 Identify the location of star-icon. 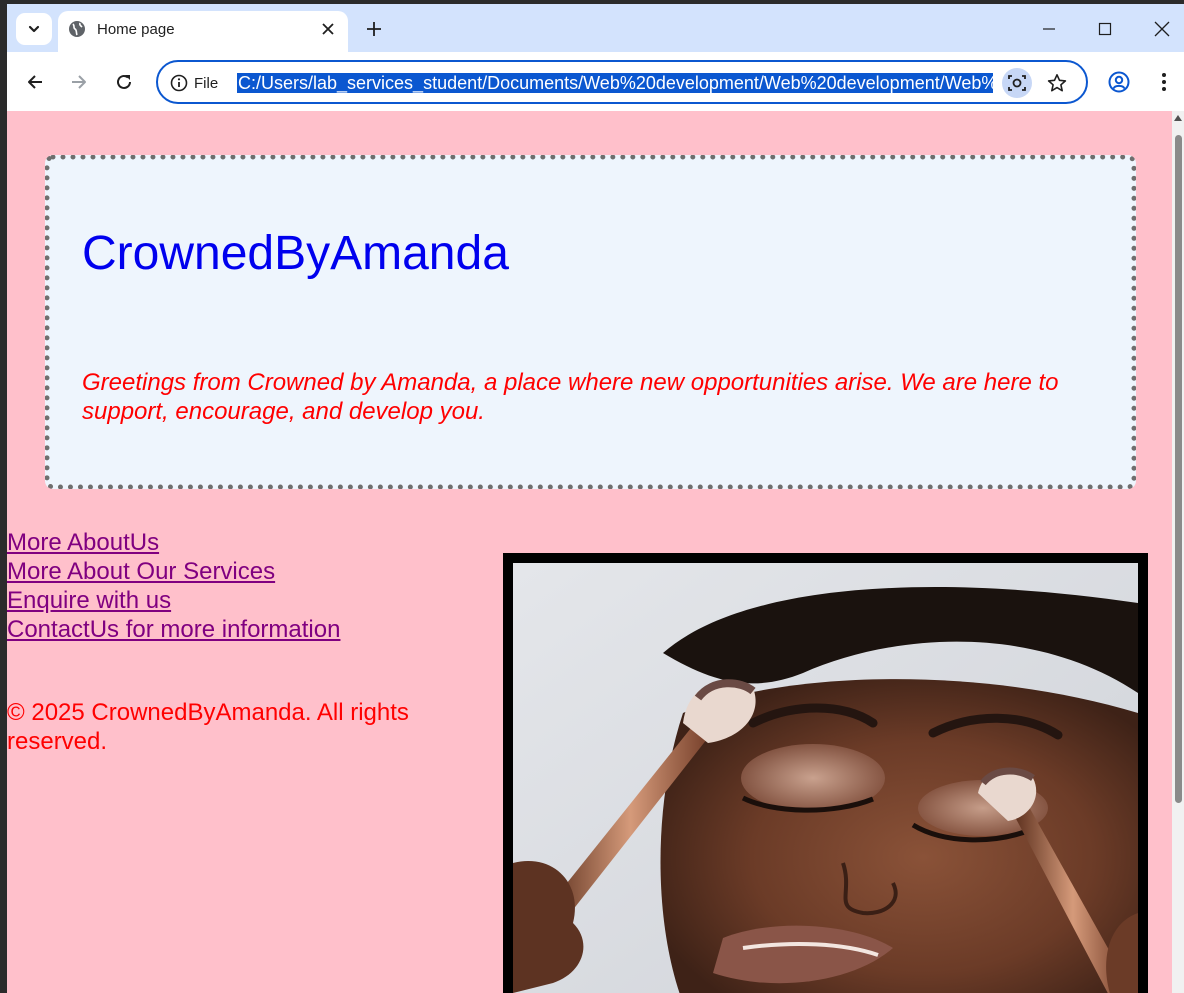
(1057, 83).